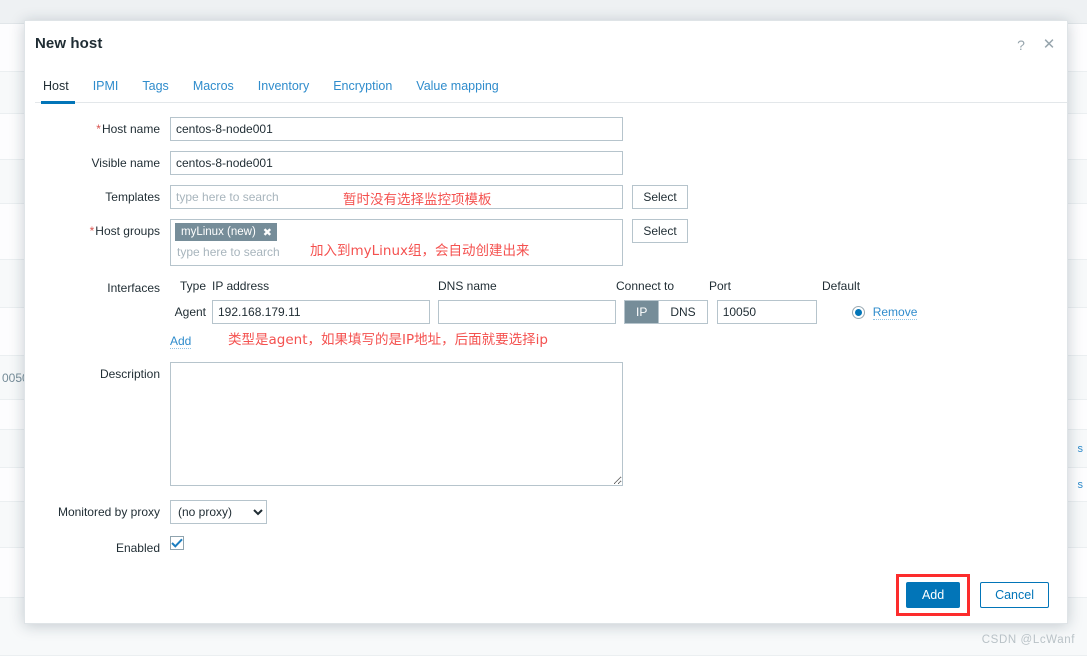 The image size is (1087, 656). Describe the element at coordinates (213, 89) in the screenshot. I see `tab-macros: Macros` at that location.